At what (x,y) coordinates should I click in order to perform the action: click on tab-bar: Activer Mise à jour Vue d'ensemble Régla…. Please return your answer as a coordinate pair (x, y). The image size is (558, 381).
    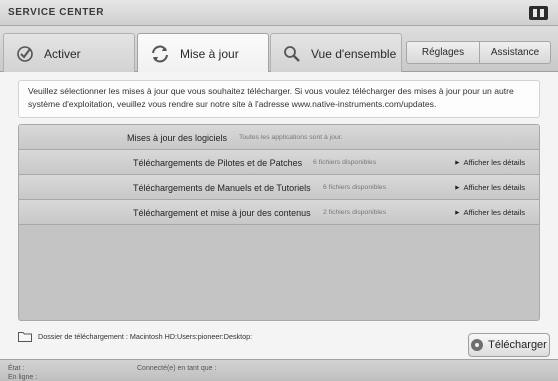
    Looking at the image, I should click on (279, 50).